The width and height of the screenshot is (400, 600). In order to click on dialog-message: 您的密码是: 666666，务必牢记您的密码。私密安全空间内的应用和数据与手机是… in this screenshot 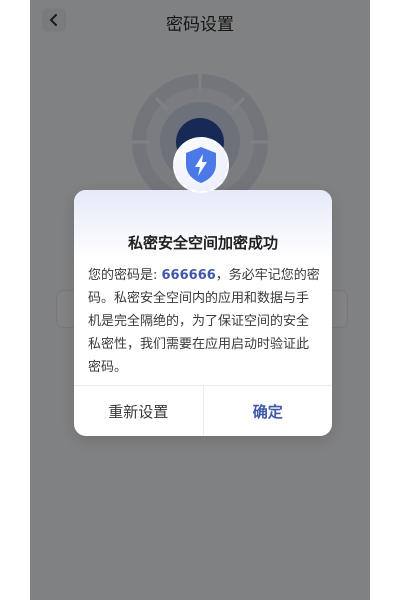, I will do `click(204, 321)`.